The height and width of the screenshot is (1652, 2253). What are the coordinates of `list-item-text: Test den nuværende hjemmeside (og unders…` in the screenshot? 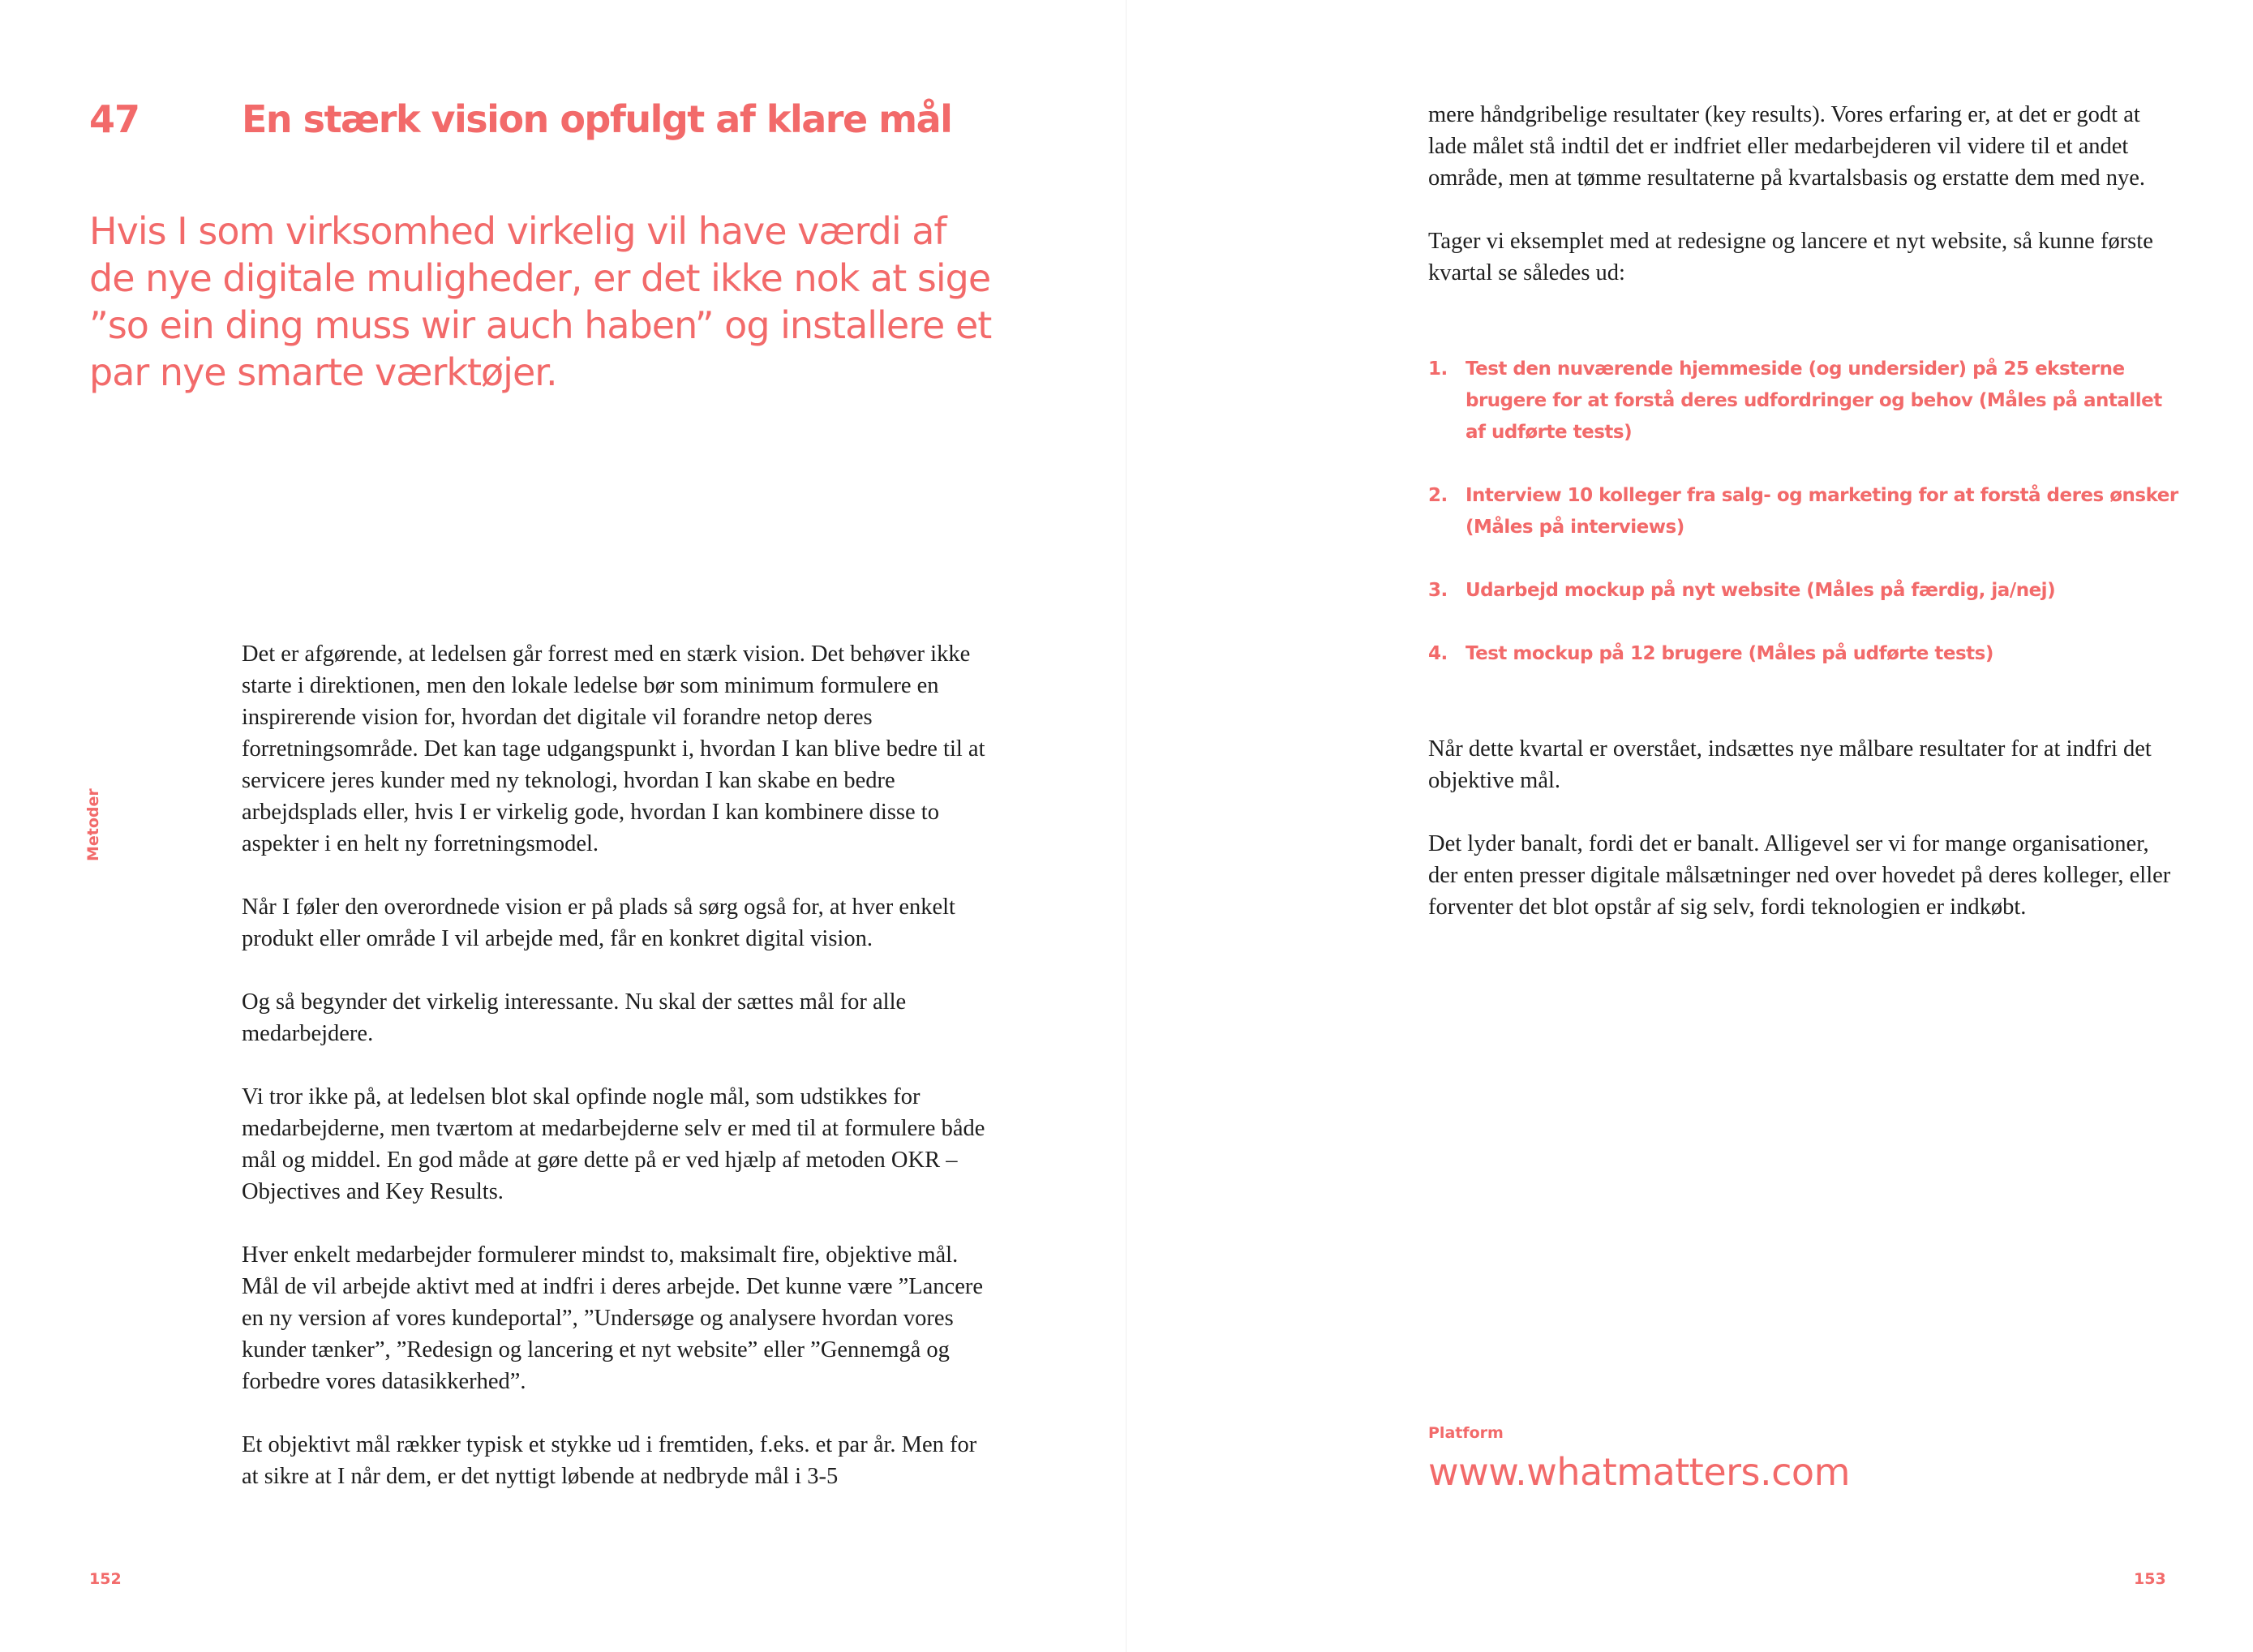 It's located at (1814, 400).